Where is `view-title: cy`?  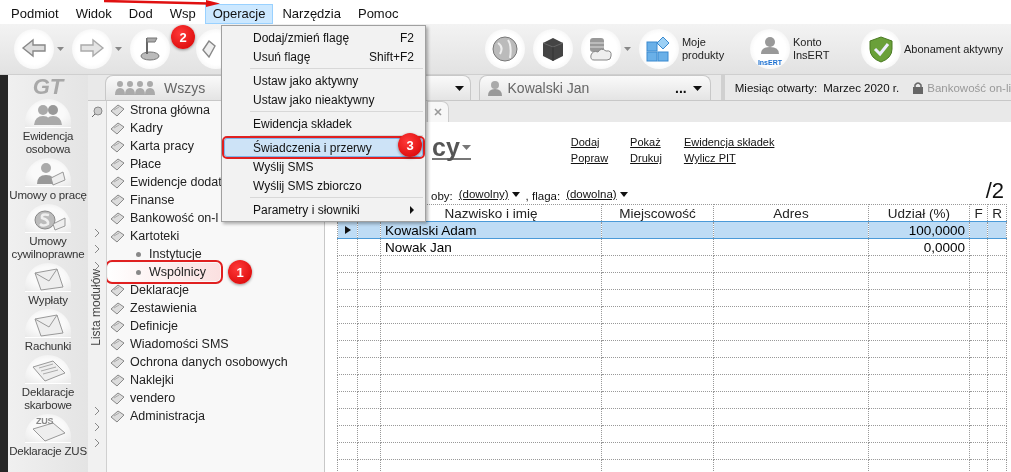 view-title: cy is located at coordinates (451, 148).